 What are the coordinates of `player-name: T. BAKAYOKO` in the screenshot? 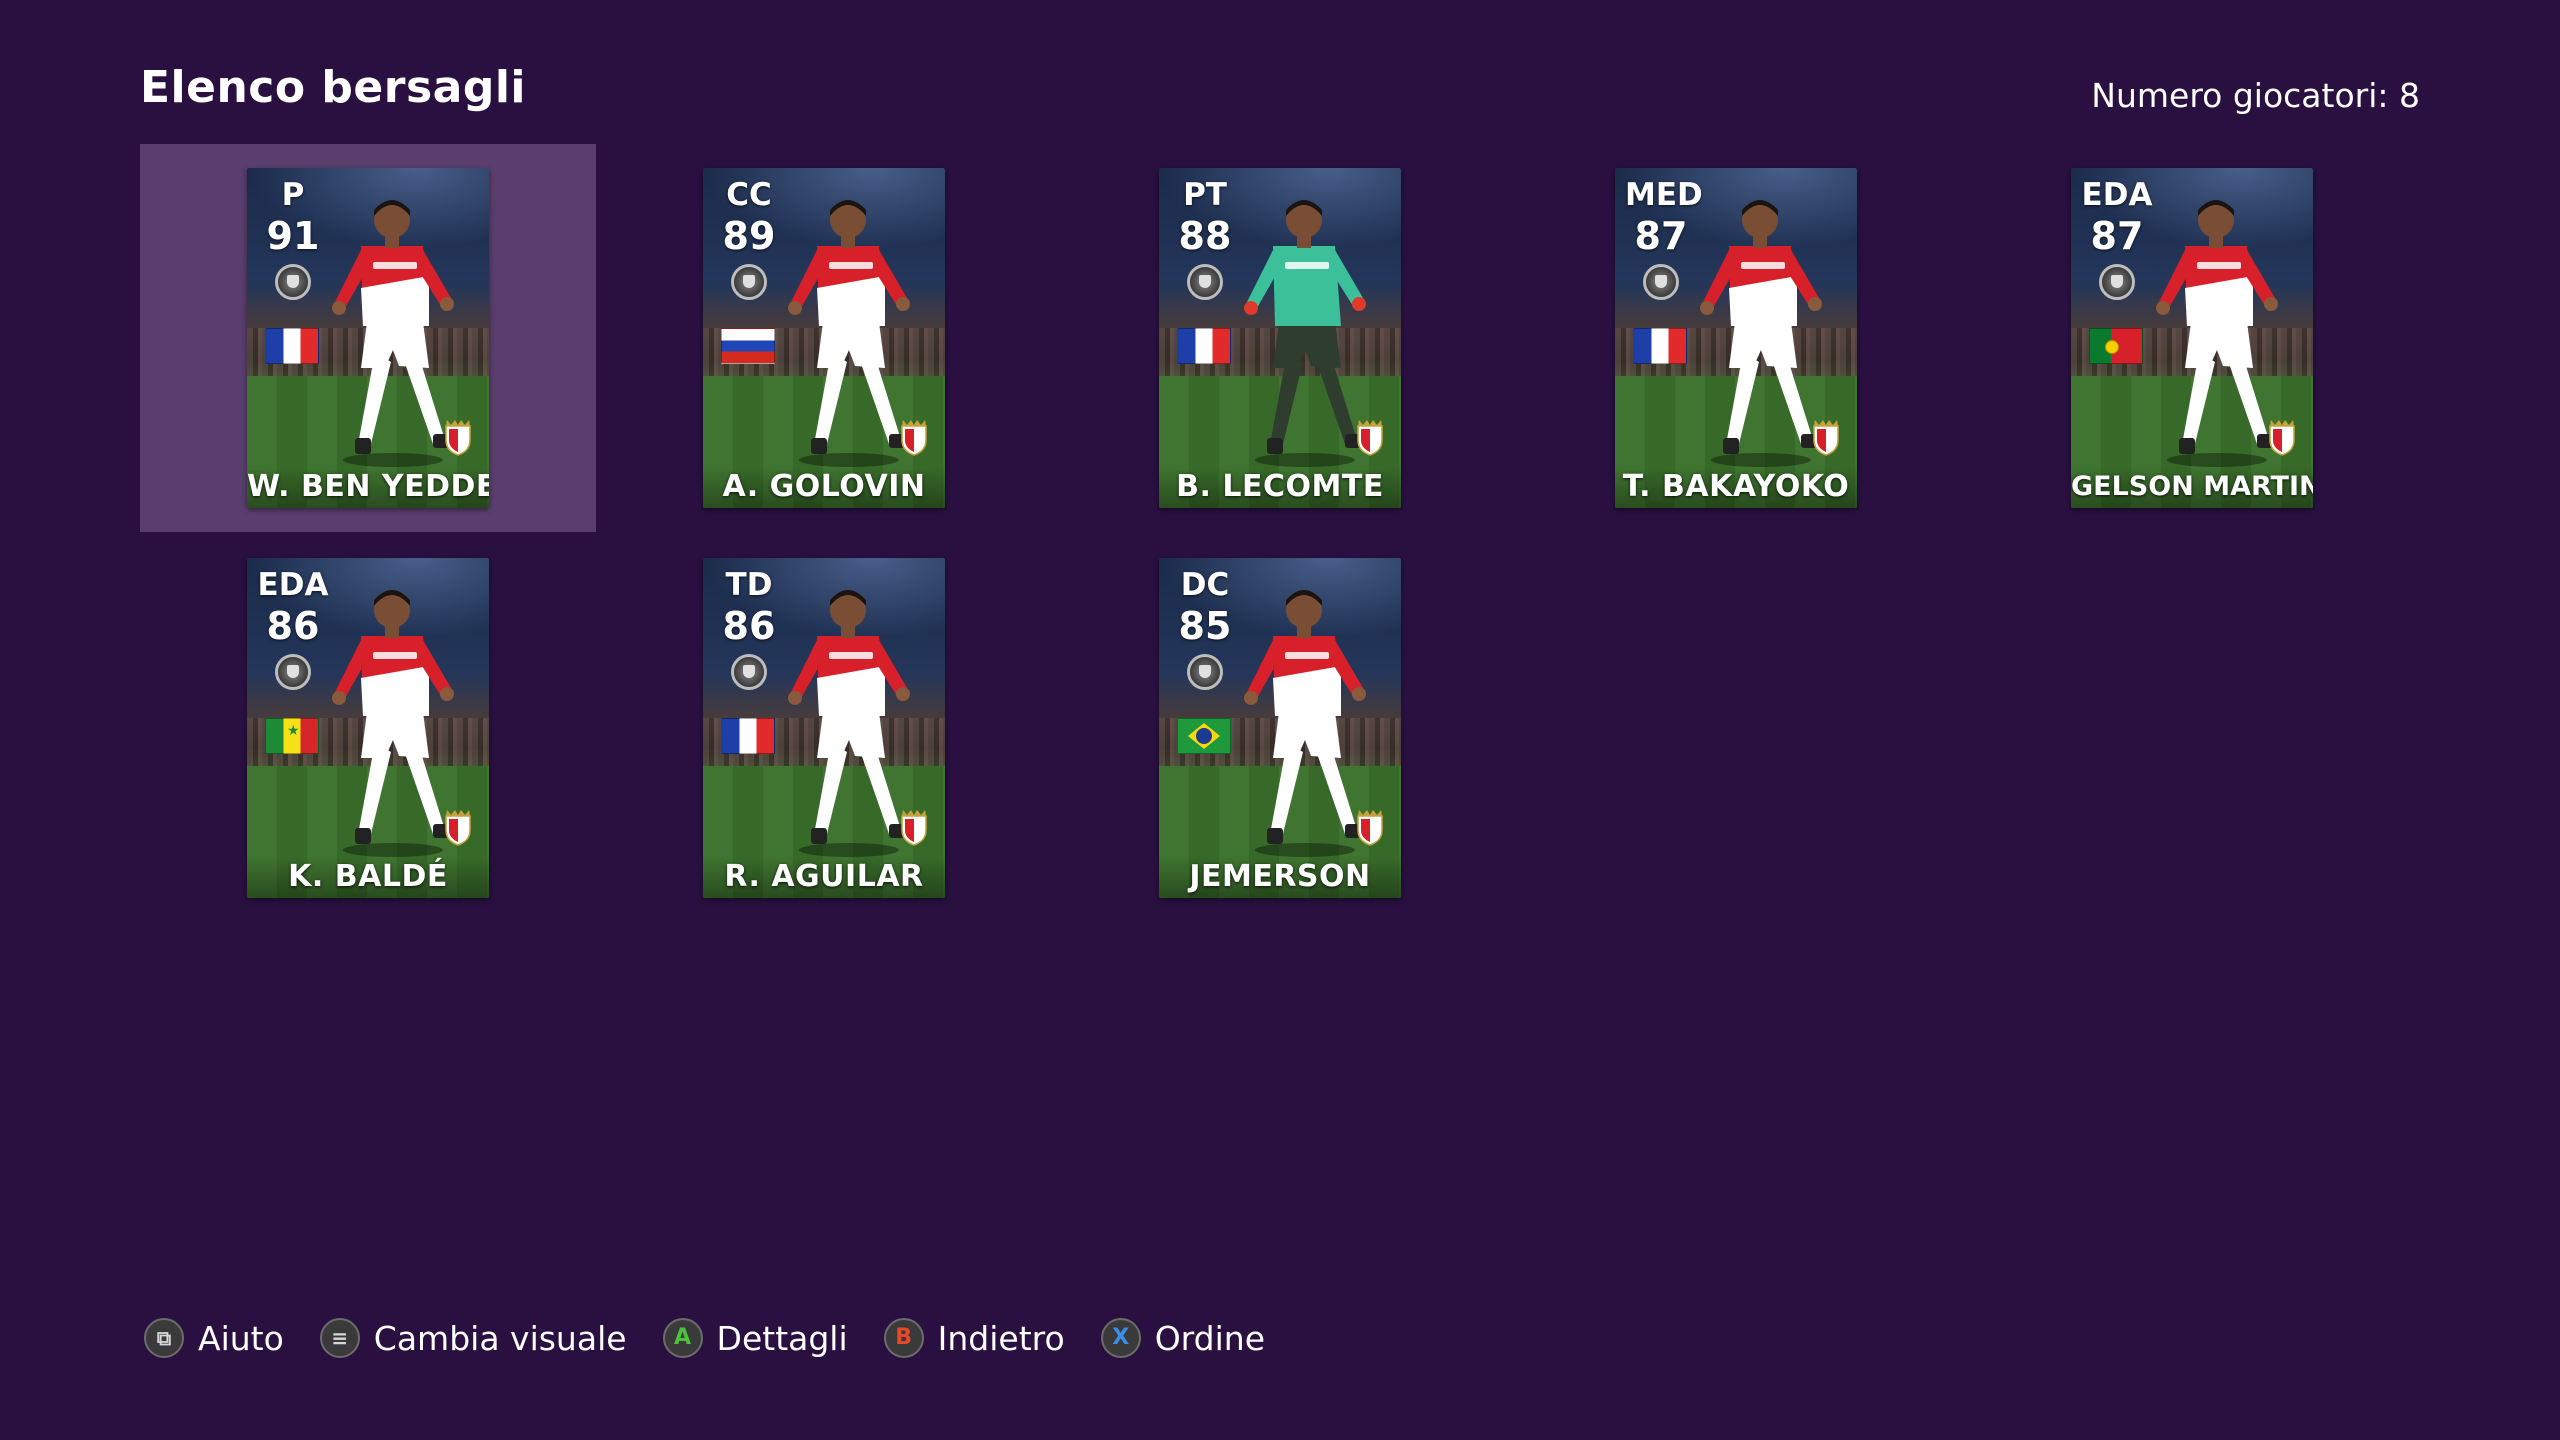 It's located at (1736, 487).